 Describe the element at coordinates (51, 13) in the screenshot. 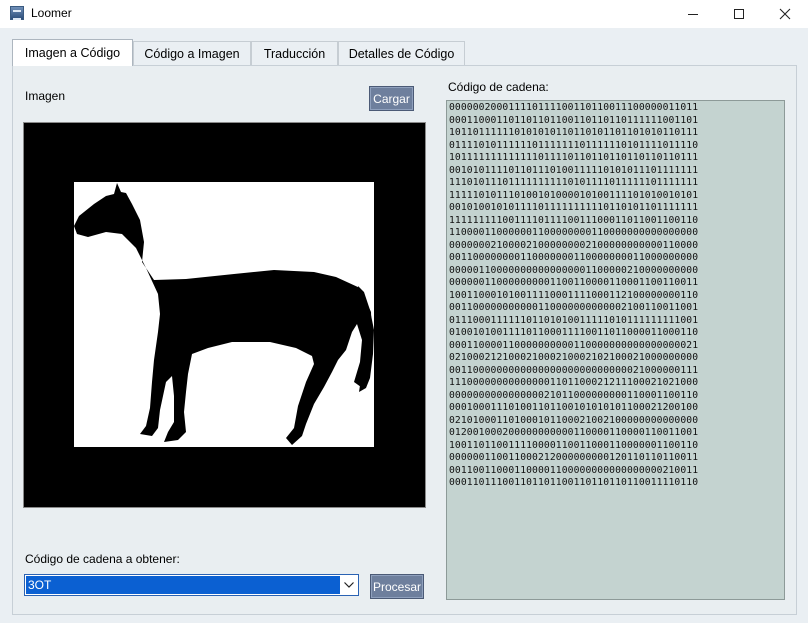

I see `window-title: Loomer` at that location.